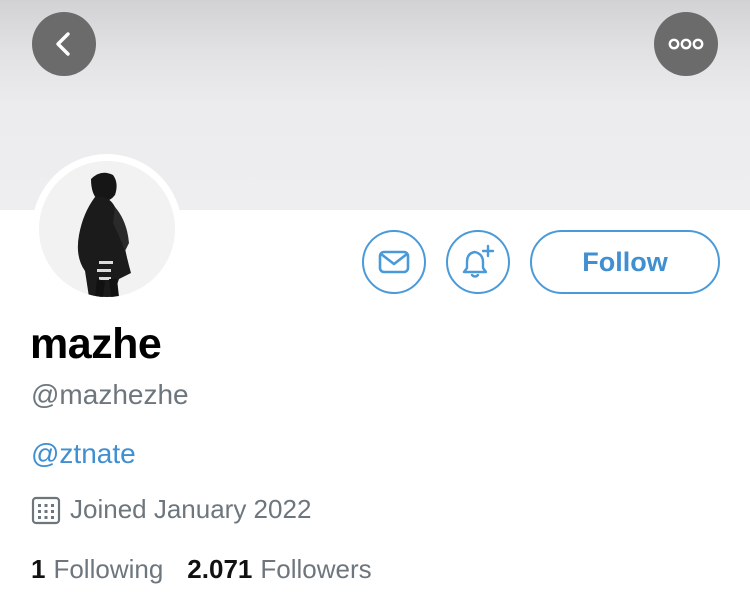  What do you see at coordinates (46, 510) in the screenshot?
I see `calendar-icon` at bounding box center [46, 510].